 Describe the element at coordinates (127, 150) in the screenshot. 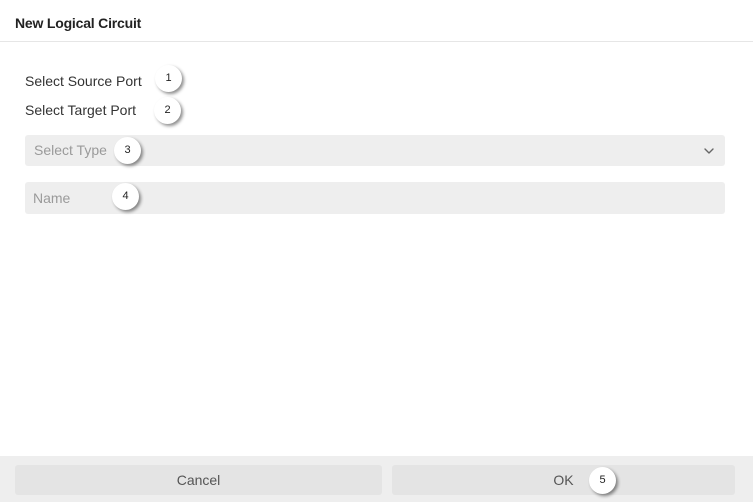

I see `annotation-badge-3: 3` at that location.